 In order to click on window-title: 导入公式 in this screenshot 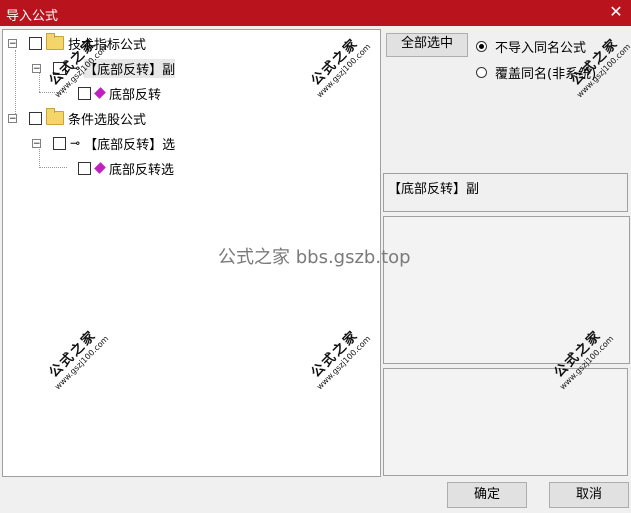, I will do `click(32, 16)`.